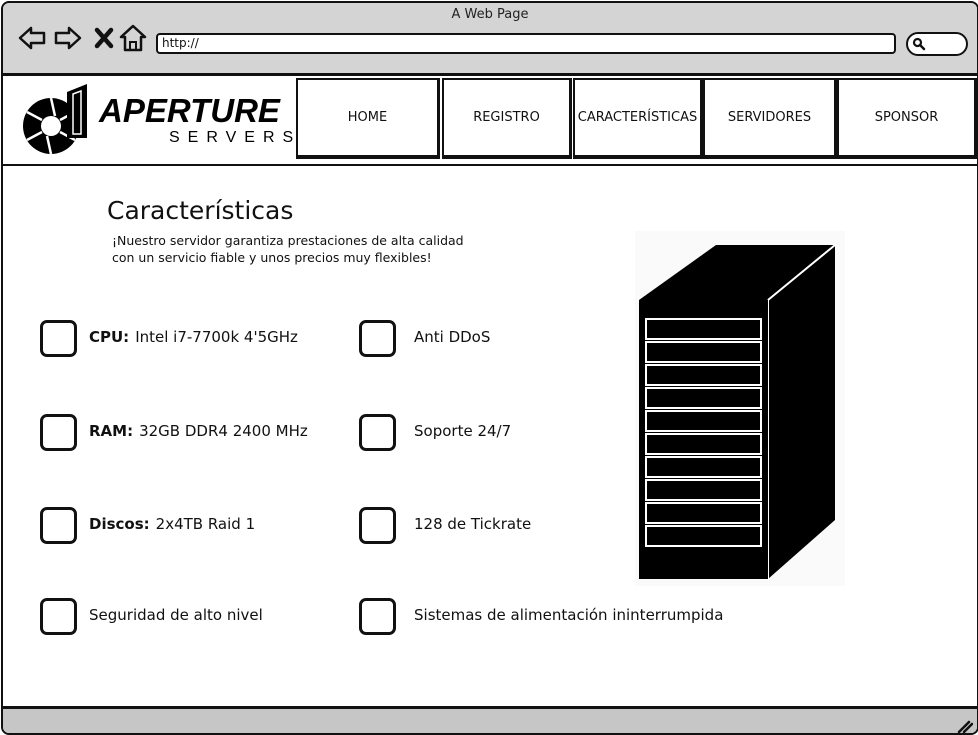 This screenshot has height=735, width=978. I want to click on feature-label: CPU: Intel i7-7700k 4'5GHz, so click(193, 337).